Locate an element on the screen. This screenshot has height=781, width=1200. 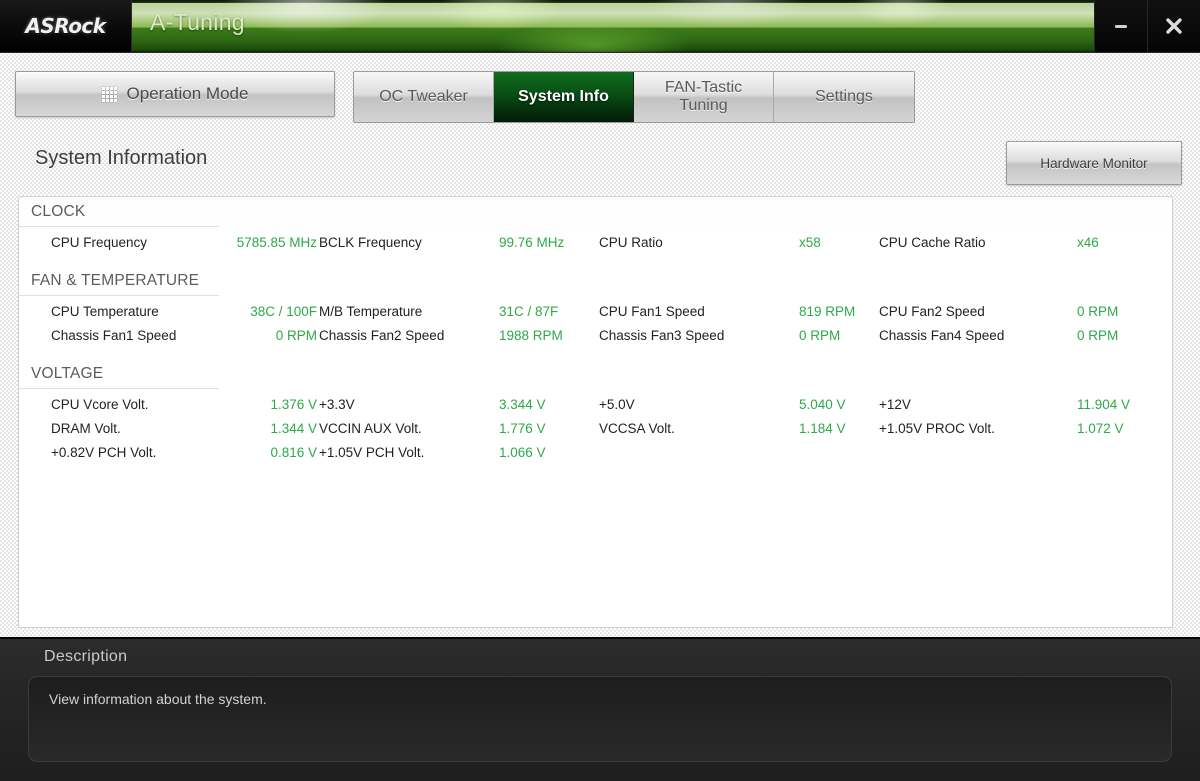
close-icon is located at coordinates (1174, 26).